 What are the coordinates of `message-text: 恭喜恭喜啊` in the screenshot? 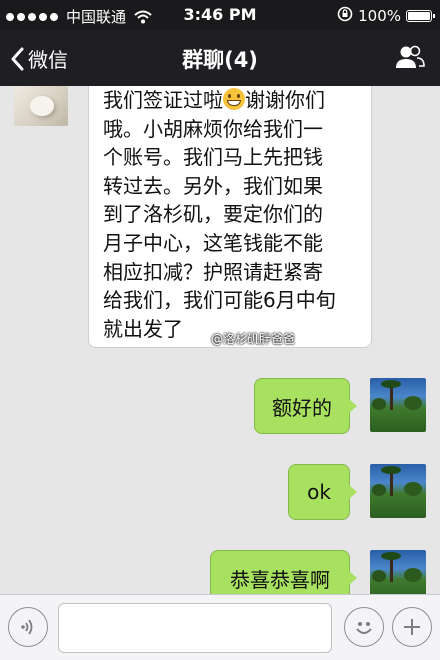 It's located at (280, 579).